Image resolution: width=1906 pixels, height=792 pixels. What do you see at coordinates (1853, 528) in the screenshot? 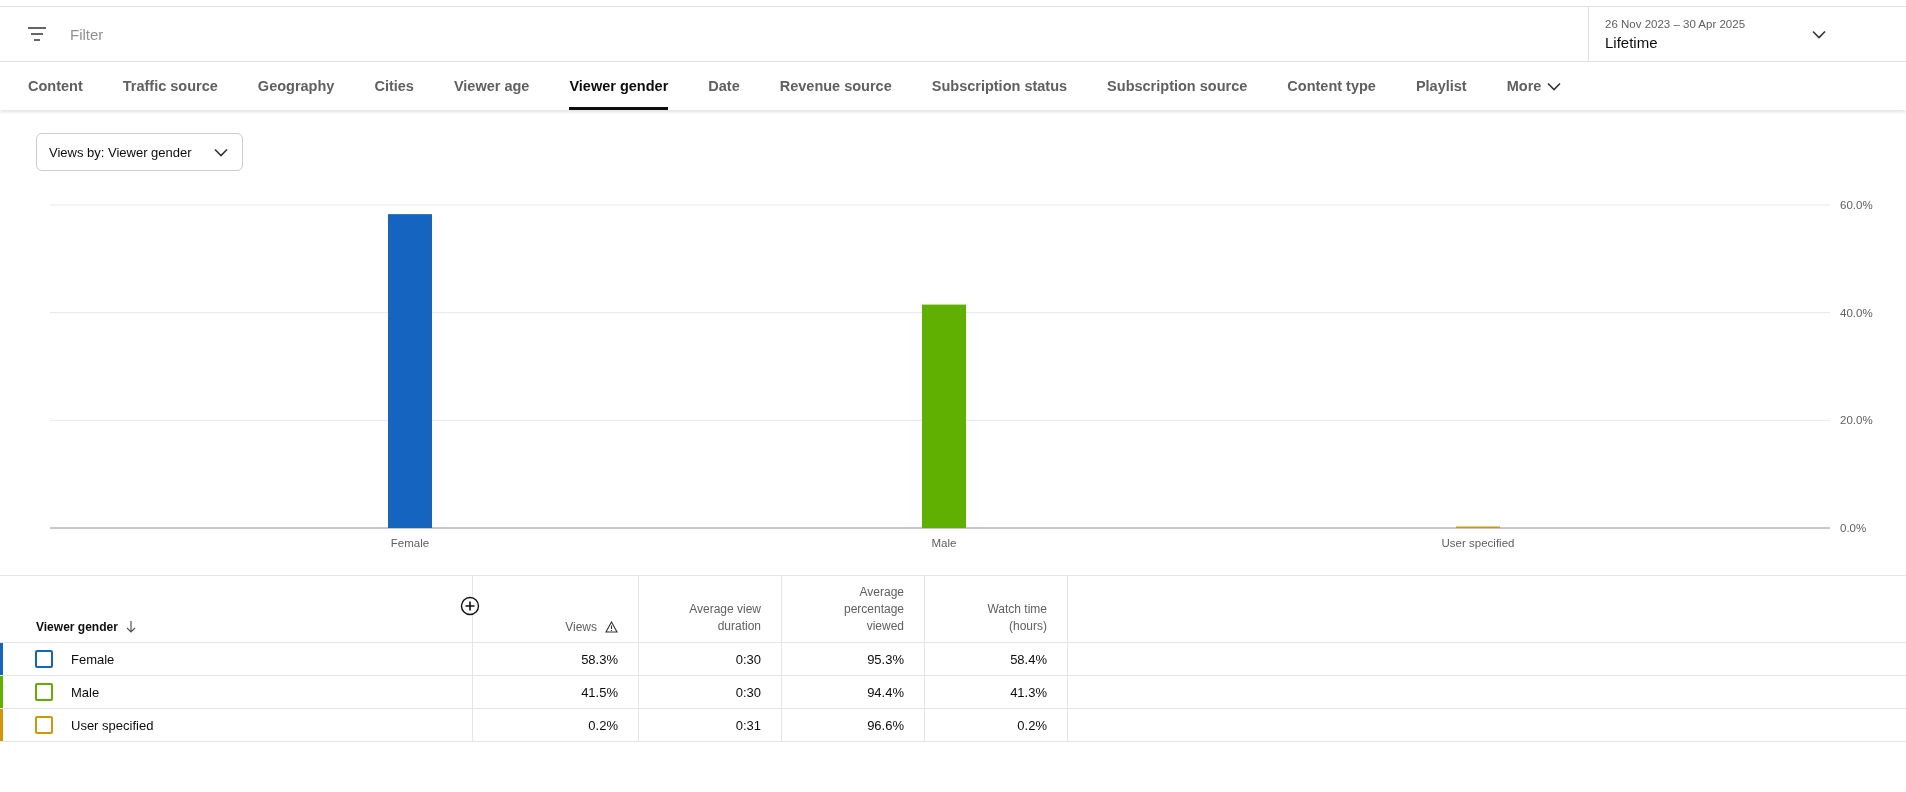
I see `axis-tick-label: 0.0%` at bounding box center [1853, 528].